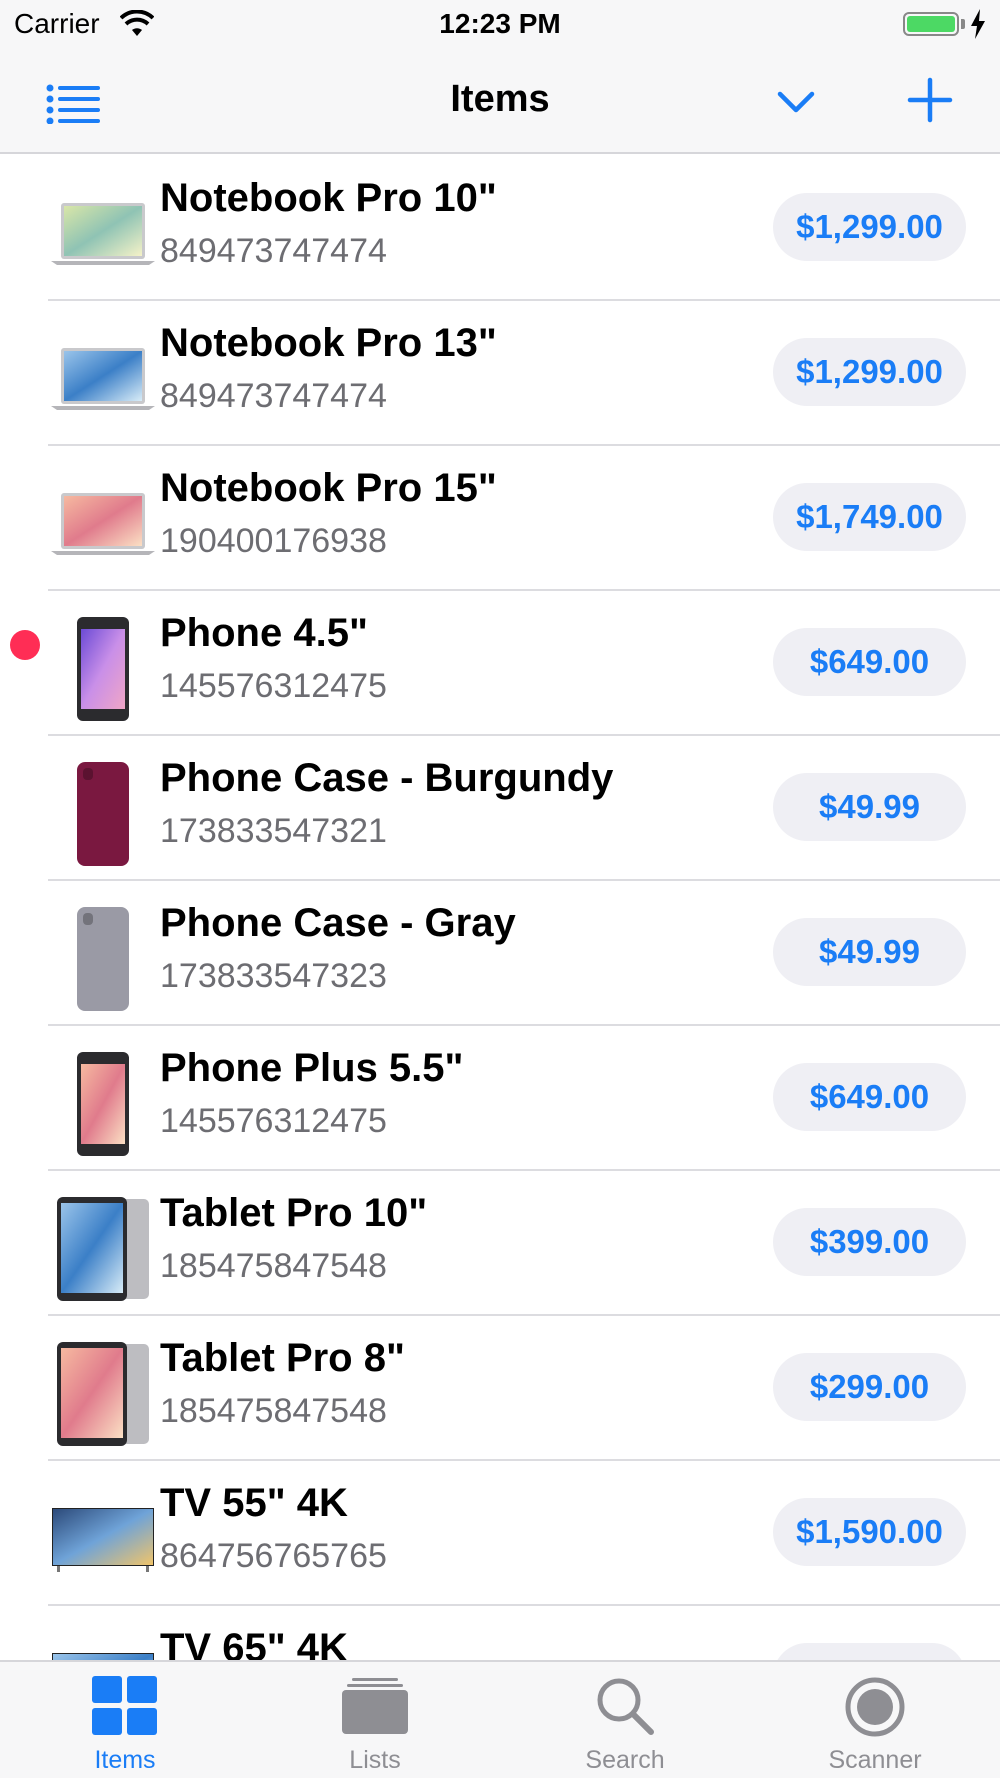 The image size is (1000, 1778). Describe the element at coordinates (264, 633) in the screenshot. I see `item-name: Phone 4.5"` at that location.